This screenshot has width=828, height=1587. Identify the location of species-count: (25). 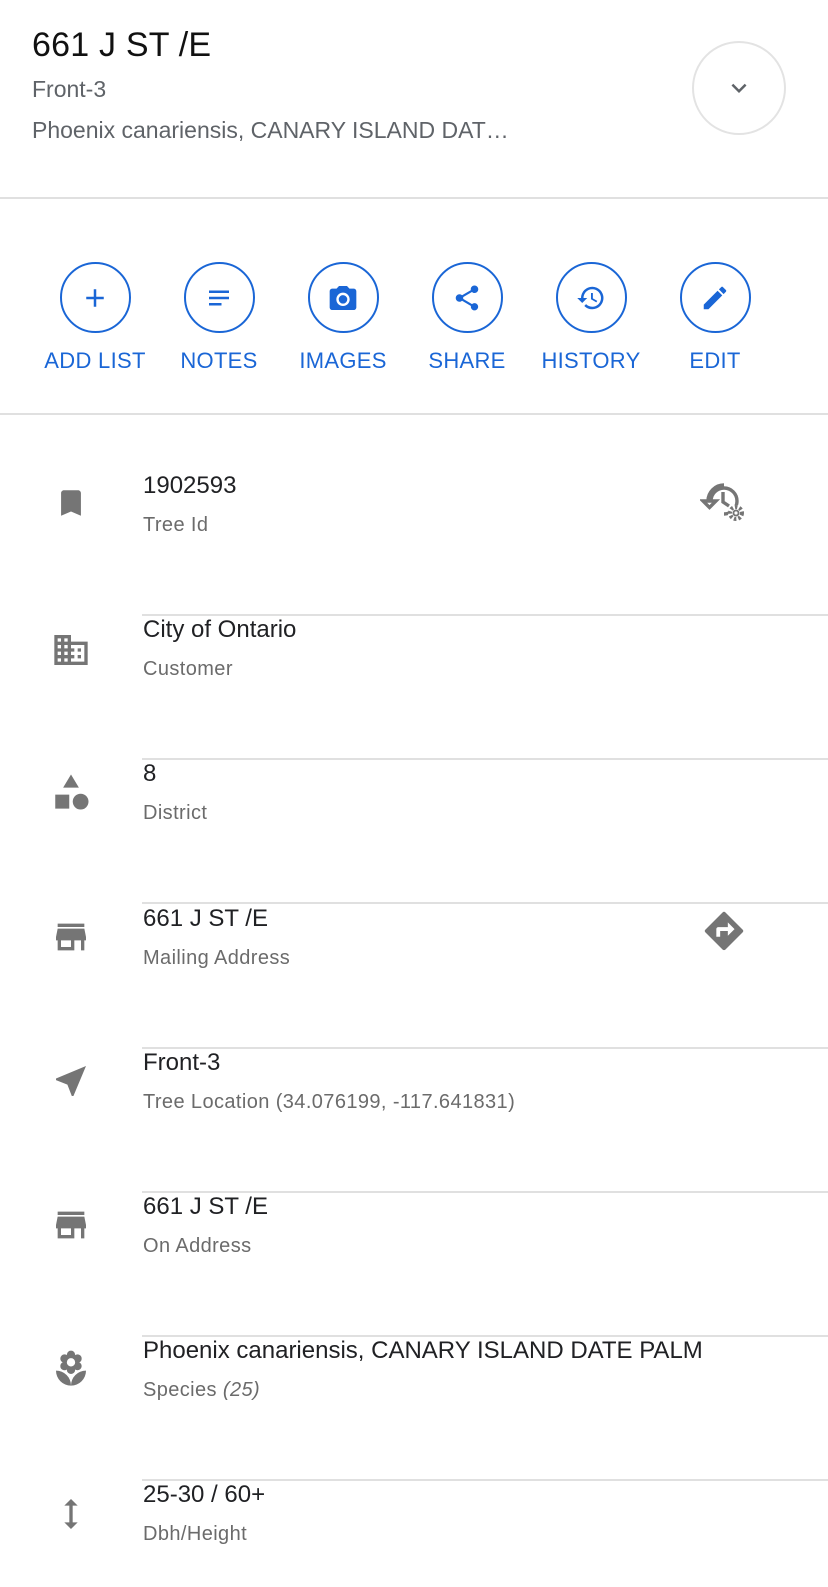
(241, 1390).